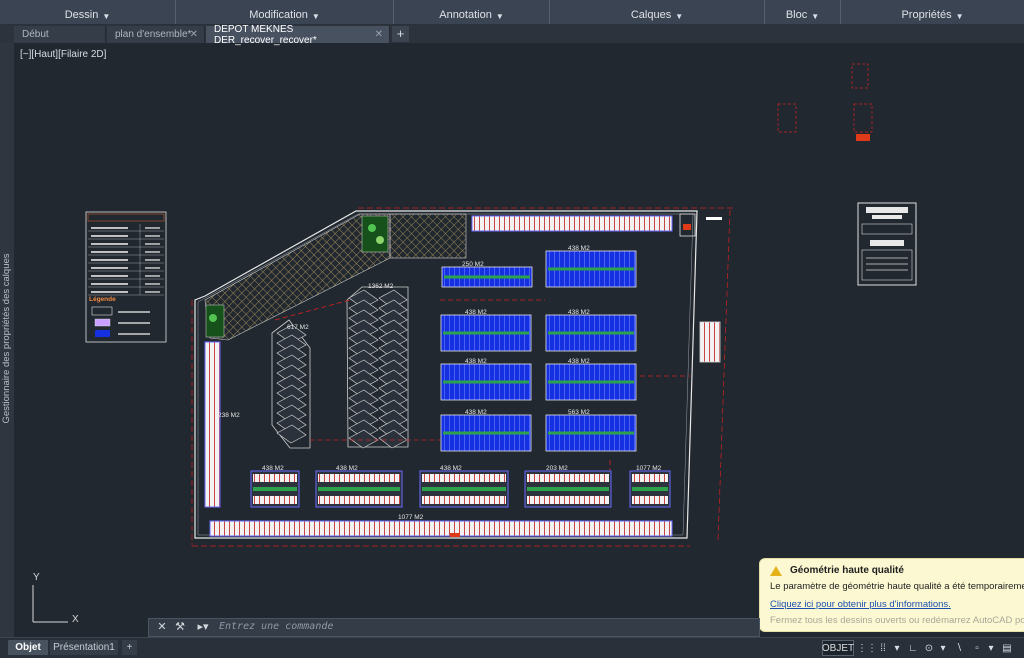 The width and height of the screenshot is (1024, 658). Describe the element at coordinates (473, 264) in the screenshot. I see `area-label: 250 M2` at that location.